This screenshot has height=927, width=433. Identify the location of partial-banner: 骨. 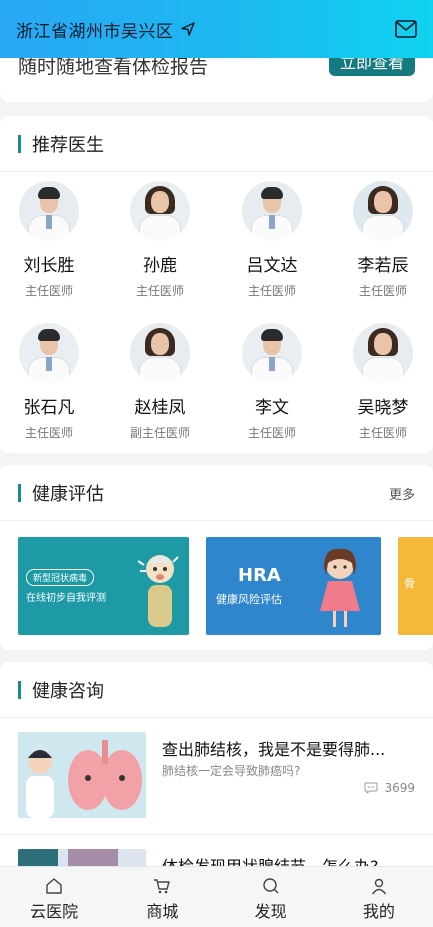
(415, 586).